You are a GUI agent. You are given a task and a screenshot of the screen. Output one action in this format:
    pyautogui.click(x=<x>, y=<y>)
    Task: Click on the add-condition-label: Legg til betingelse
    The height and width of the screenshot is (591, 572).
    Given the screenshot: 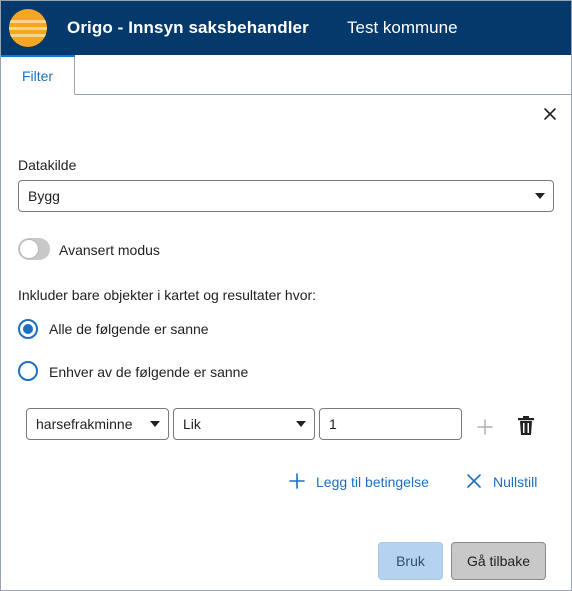 What is the action you would take?
    pyautogui.click(x=372, y=482)
    